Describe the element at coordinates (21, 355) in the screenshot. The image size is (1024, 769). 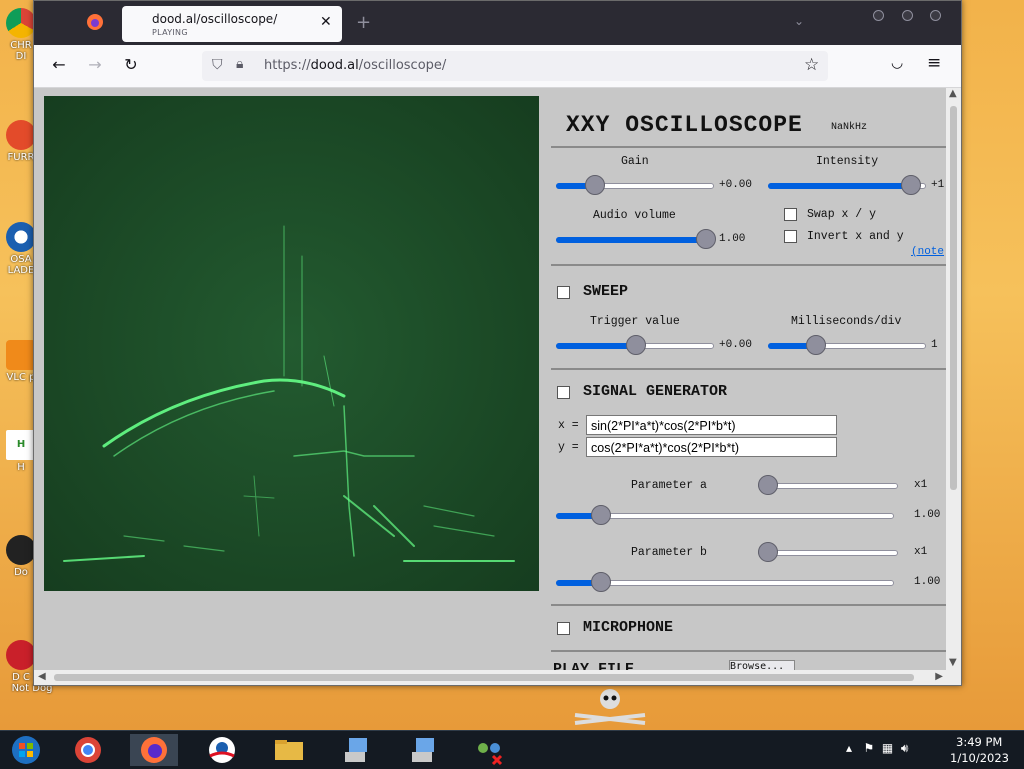
I see `vlc-icon` at that location.